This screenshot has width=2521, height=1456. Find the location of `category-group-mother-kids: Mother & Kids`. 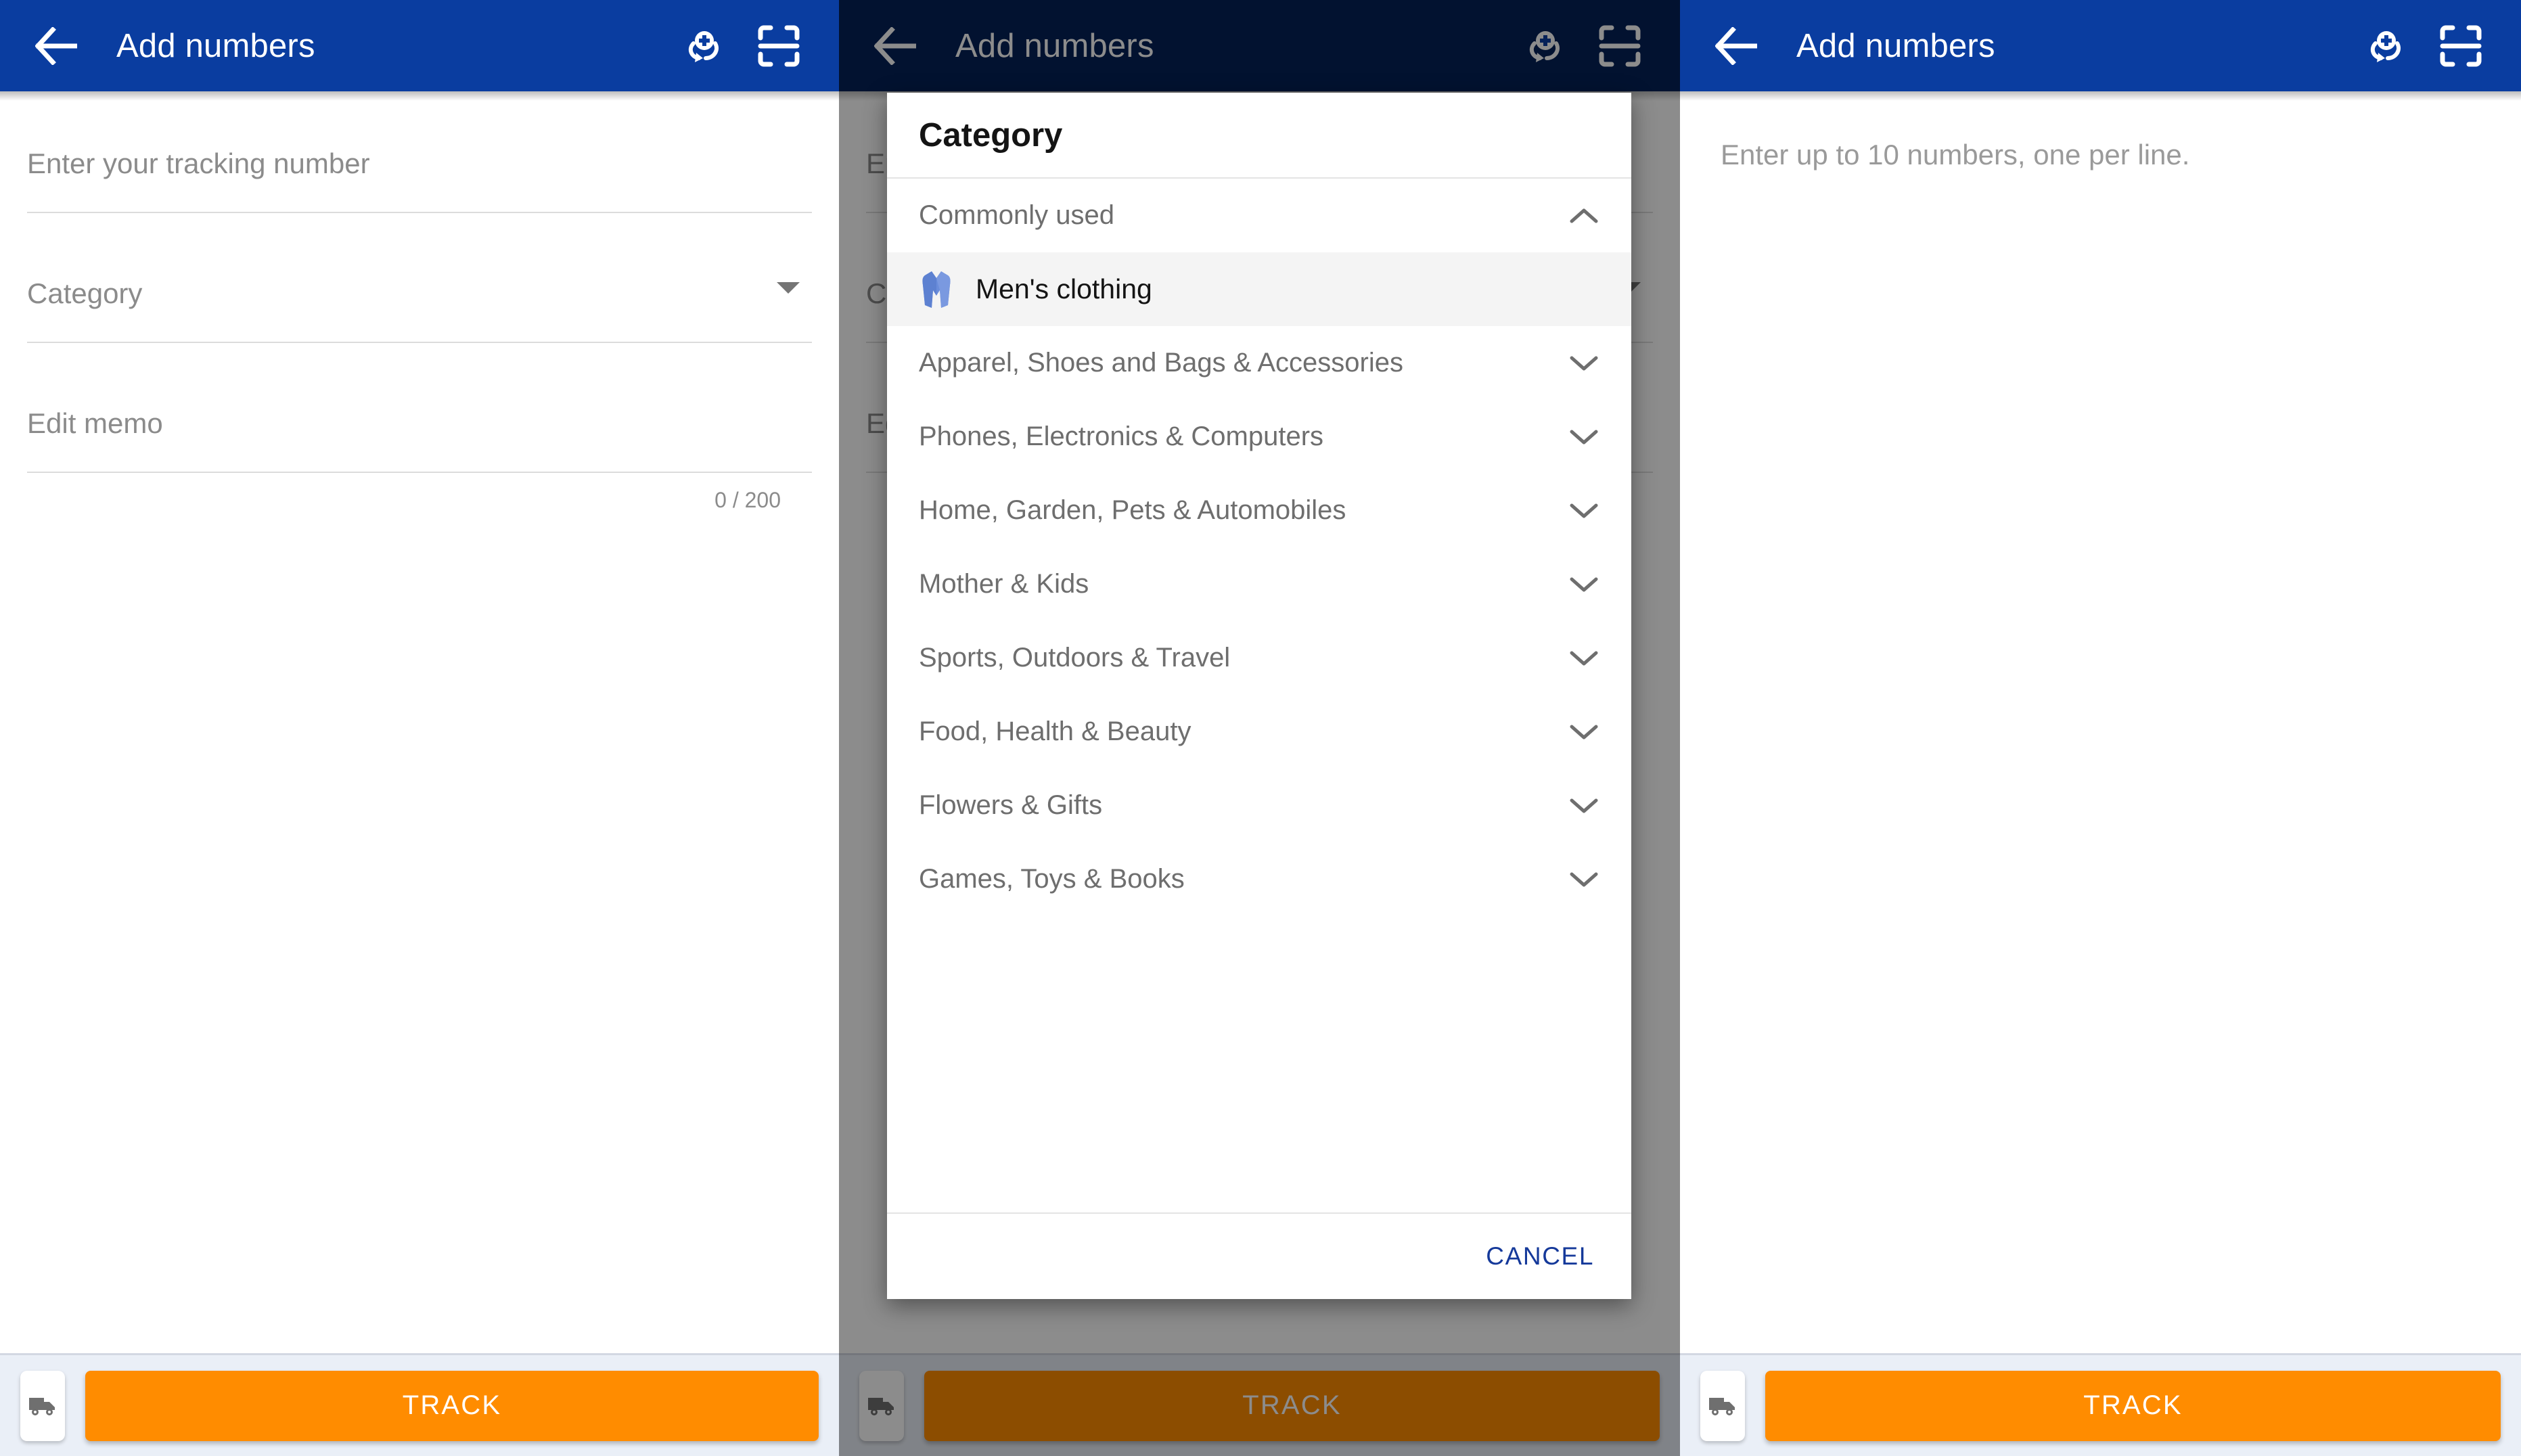

category-group-mother-kids: Mother & Kids is located at coordinates (1259, 584).